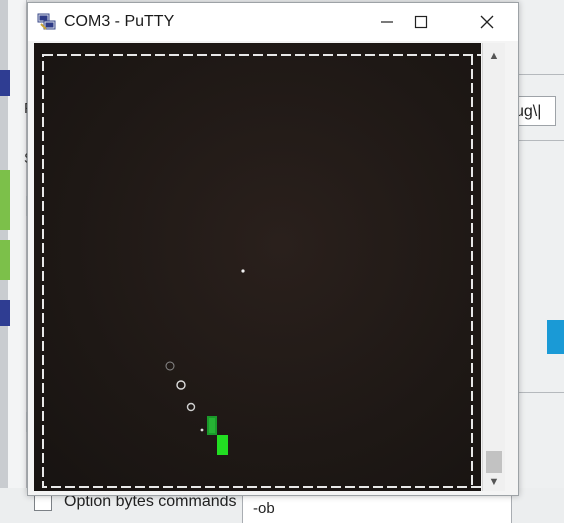  What do you see at coordinates (119, 21) in the screenshot?
I see `window-title: COM3 - PuTTY` at bounding box center [119, 21].